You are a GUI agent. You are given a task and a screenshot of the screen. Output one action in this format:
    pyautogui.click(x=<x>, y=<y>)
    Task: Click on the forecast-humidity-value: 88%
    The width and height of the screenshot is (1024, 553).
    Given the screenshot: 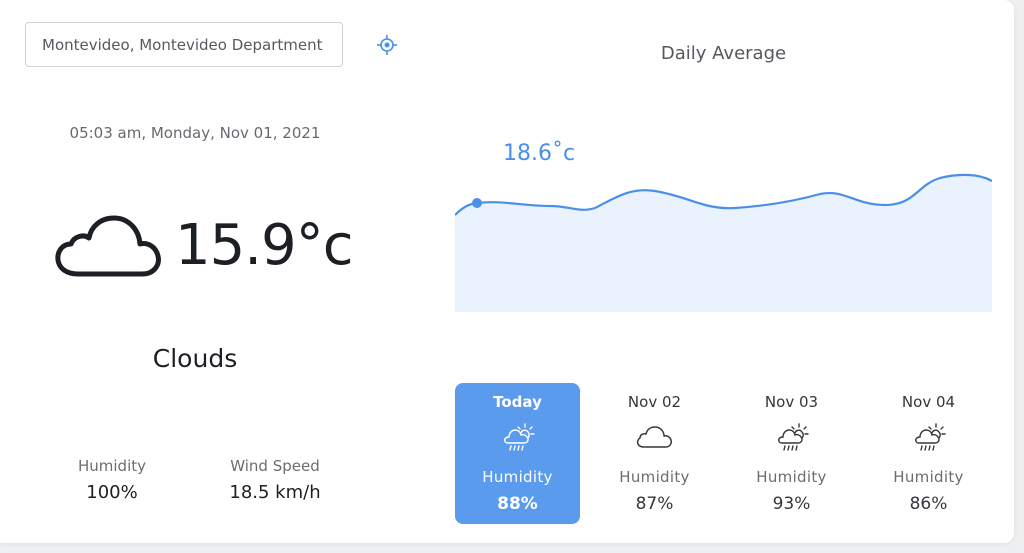 What is the action you would take?
    pyautogui.click(x=517, y=504)
    